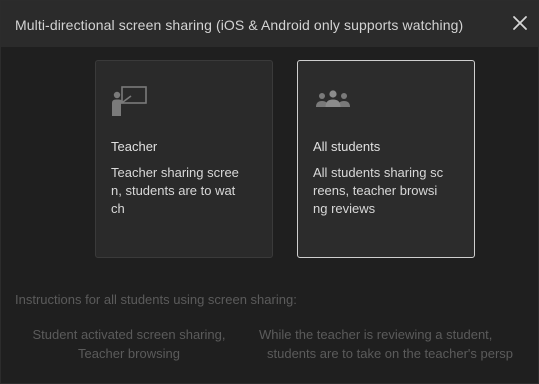  Describe the element at coordinates (131, 101) in the screenshot. I see `teacher-presenting-icon` at that location.